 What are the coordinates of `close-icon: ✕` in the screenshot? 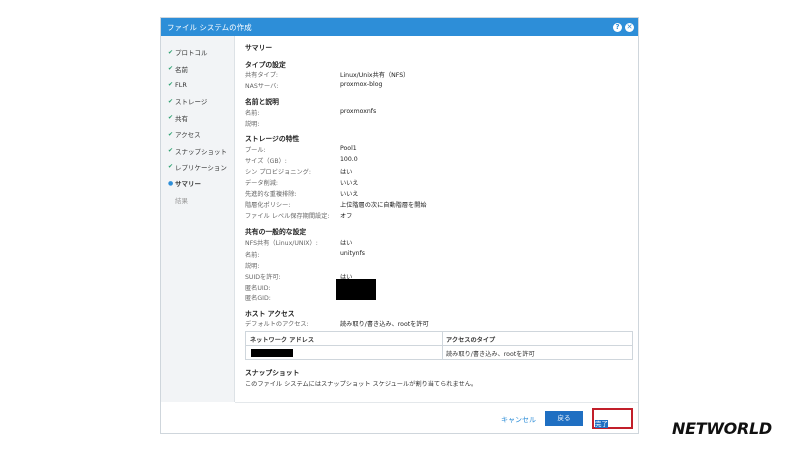 It's located at (629, 27).